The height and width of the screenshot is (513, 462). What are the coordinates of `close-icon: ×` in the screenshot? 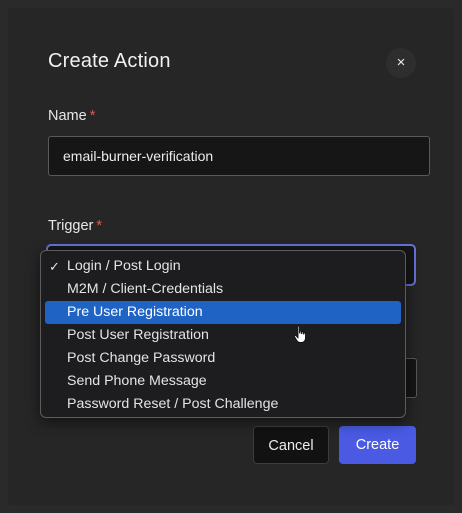 It's located at (401, 62).